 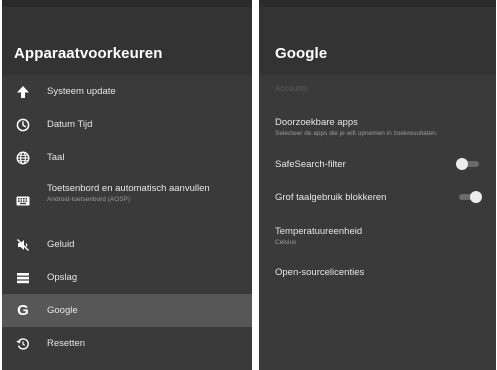 What do you see at coordinates (62, 277) in the screenshot?
I see `menu-item-label: Opslag` at bounding box center [62, 277].